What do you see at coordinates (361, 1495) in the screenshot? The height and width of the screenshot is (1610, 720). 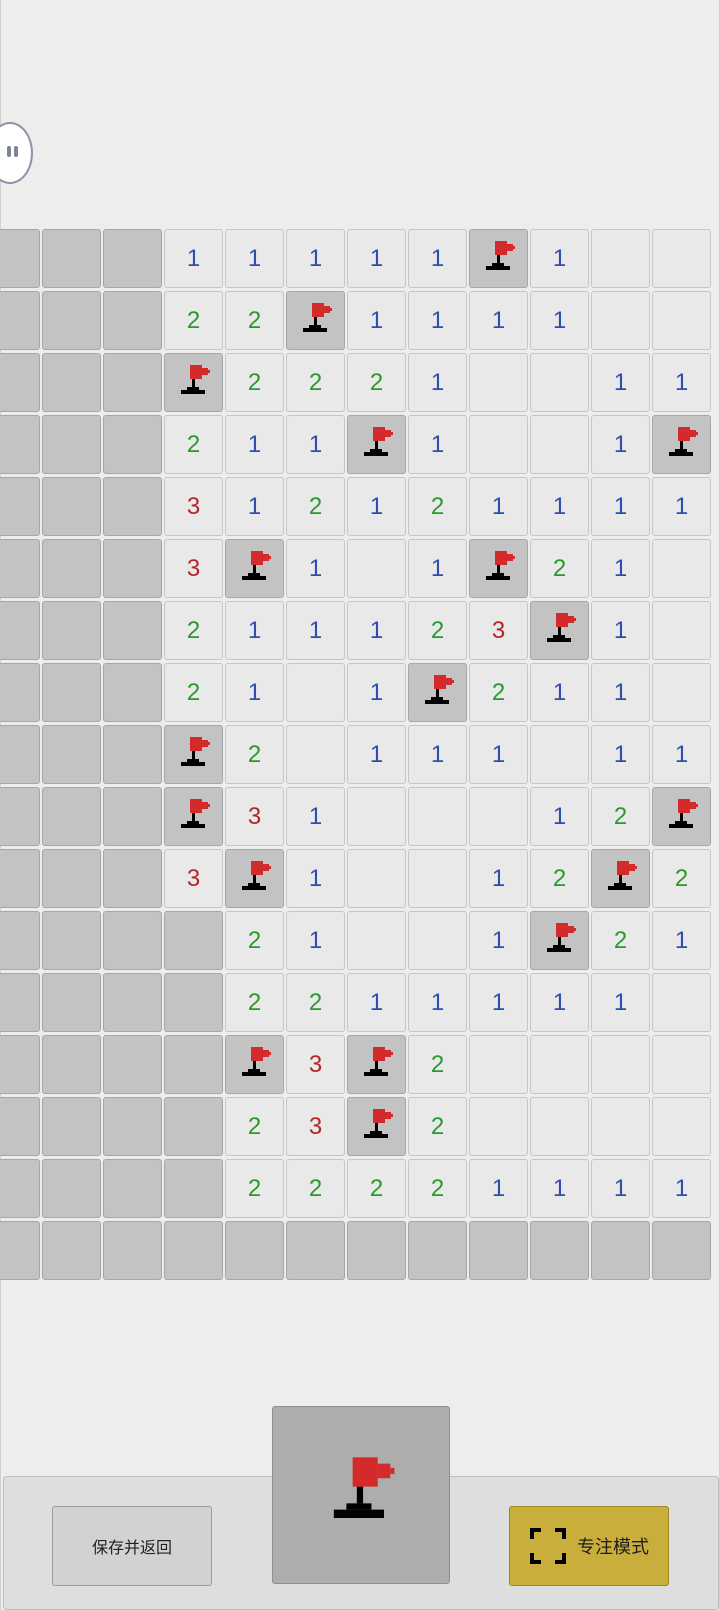 I see `flag-mode-toggle` at bounding box center [361, 1495].